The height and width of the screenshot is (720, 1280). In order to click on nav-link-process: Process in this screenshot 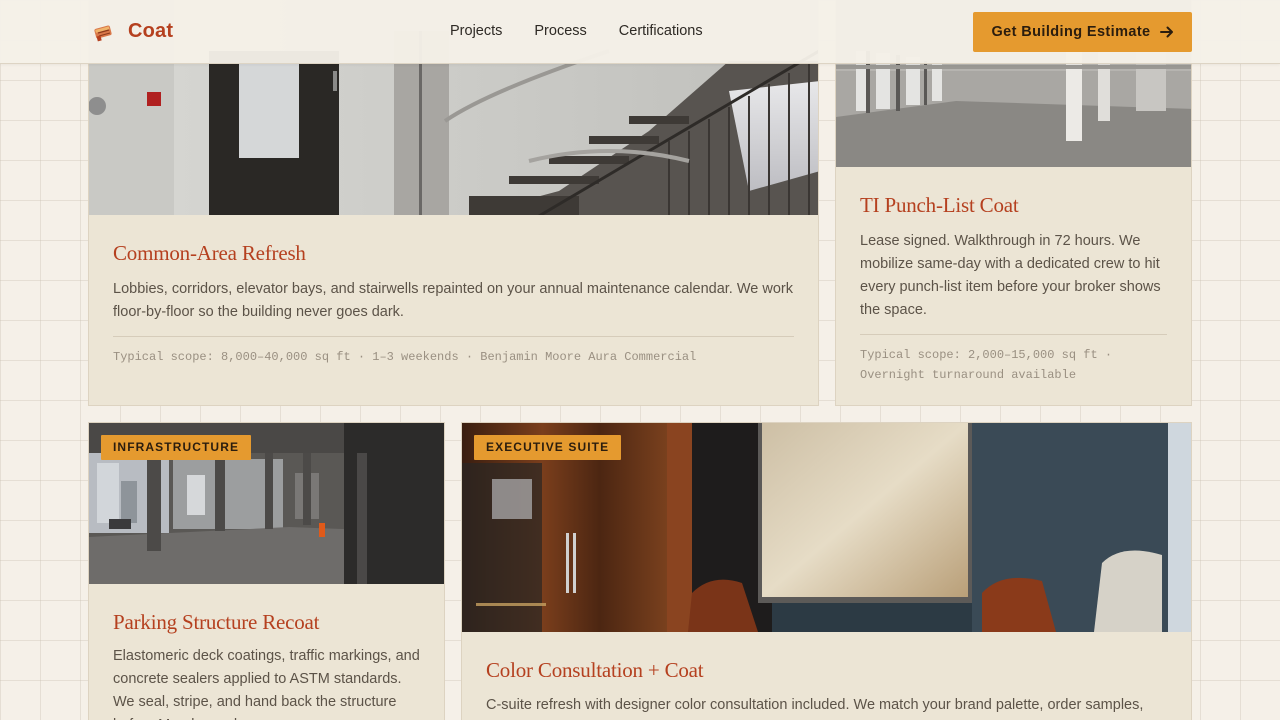, I will do `click(560, 31)`.